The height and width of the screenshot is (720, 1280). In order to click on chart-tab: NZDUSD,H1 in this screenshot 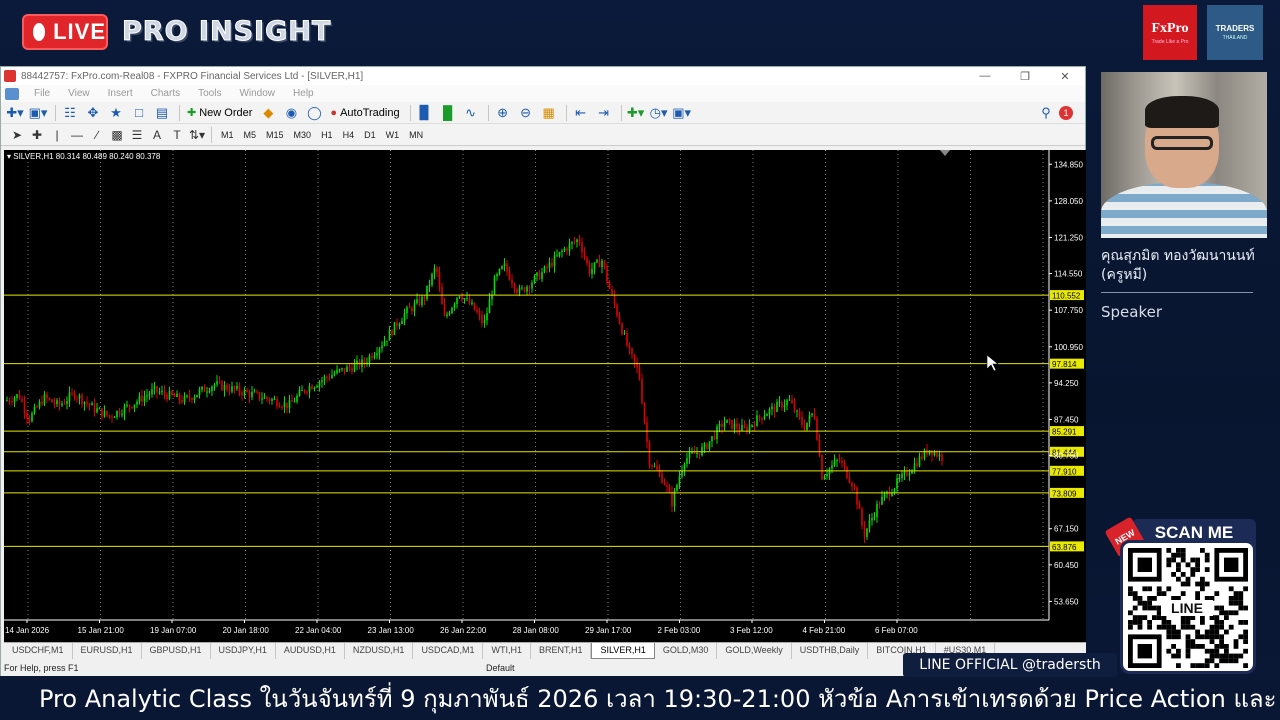, I will do `click(379, 651)`.